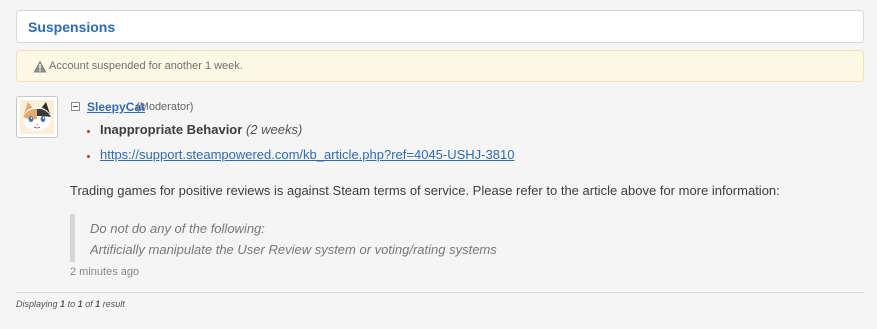  What do you see at coordinates (146, 66) in the screenshot?
I see `alert-text: Account suspended for another 1 week.` at bounding box center [146, 66].